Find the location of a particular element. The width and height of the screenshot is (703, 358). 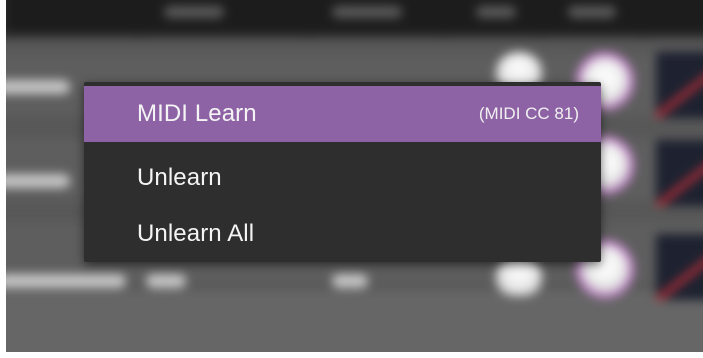

rate-knob is located at coordinates (519, 276).